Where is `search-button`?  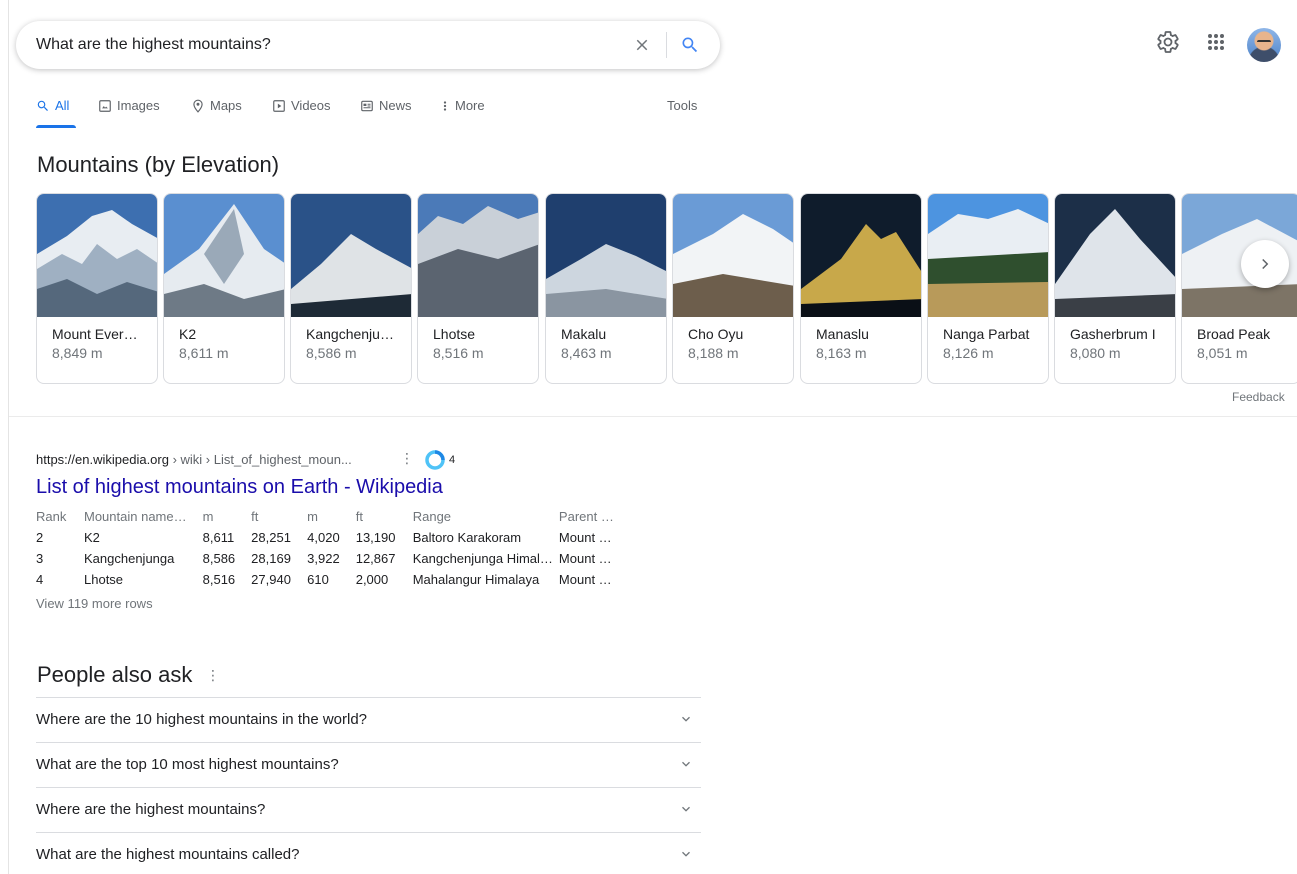 search-button is located at coordinates (690, 45).